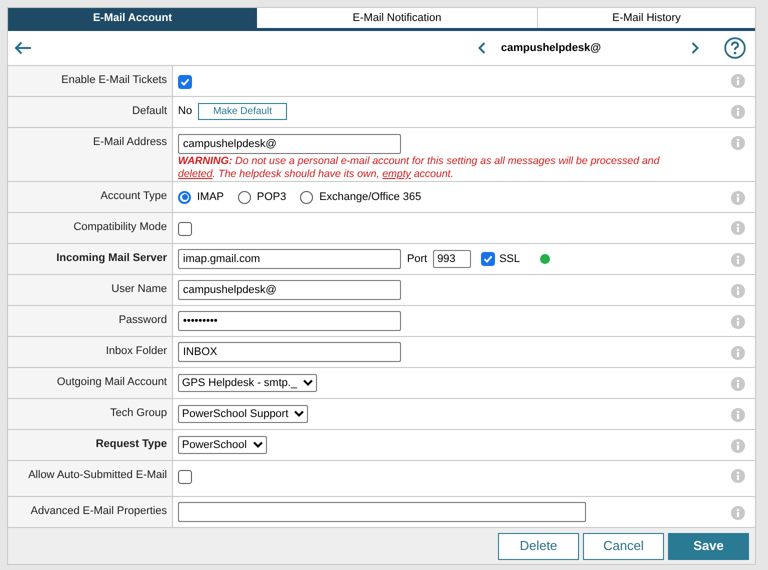 The width and height of the screenshot is (768, 570). Describe the element at coordinates (111, 382) in the screenshot. I see `field-label: Outgoing Mail Account` at that location.